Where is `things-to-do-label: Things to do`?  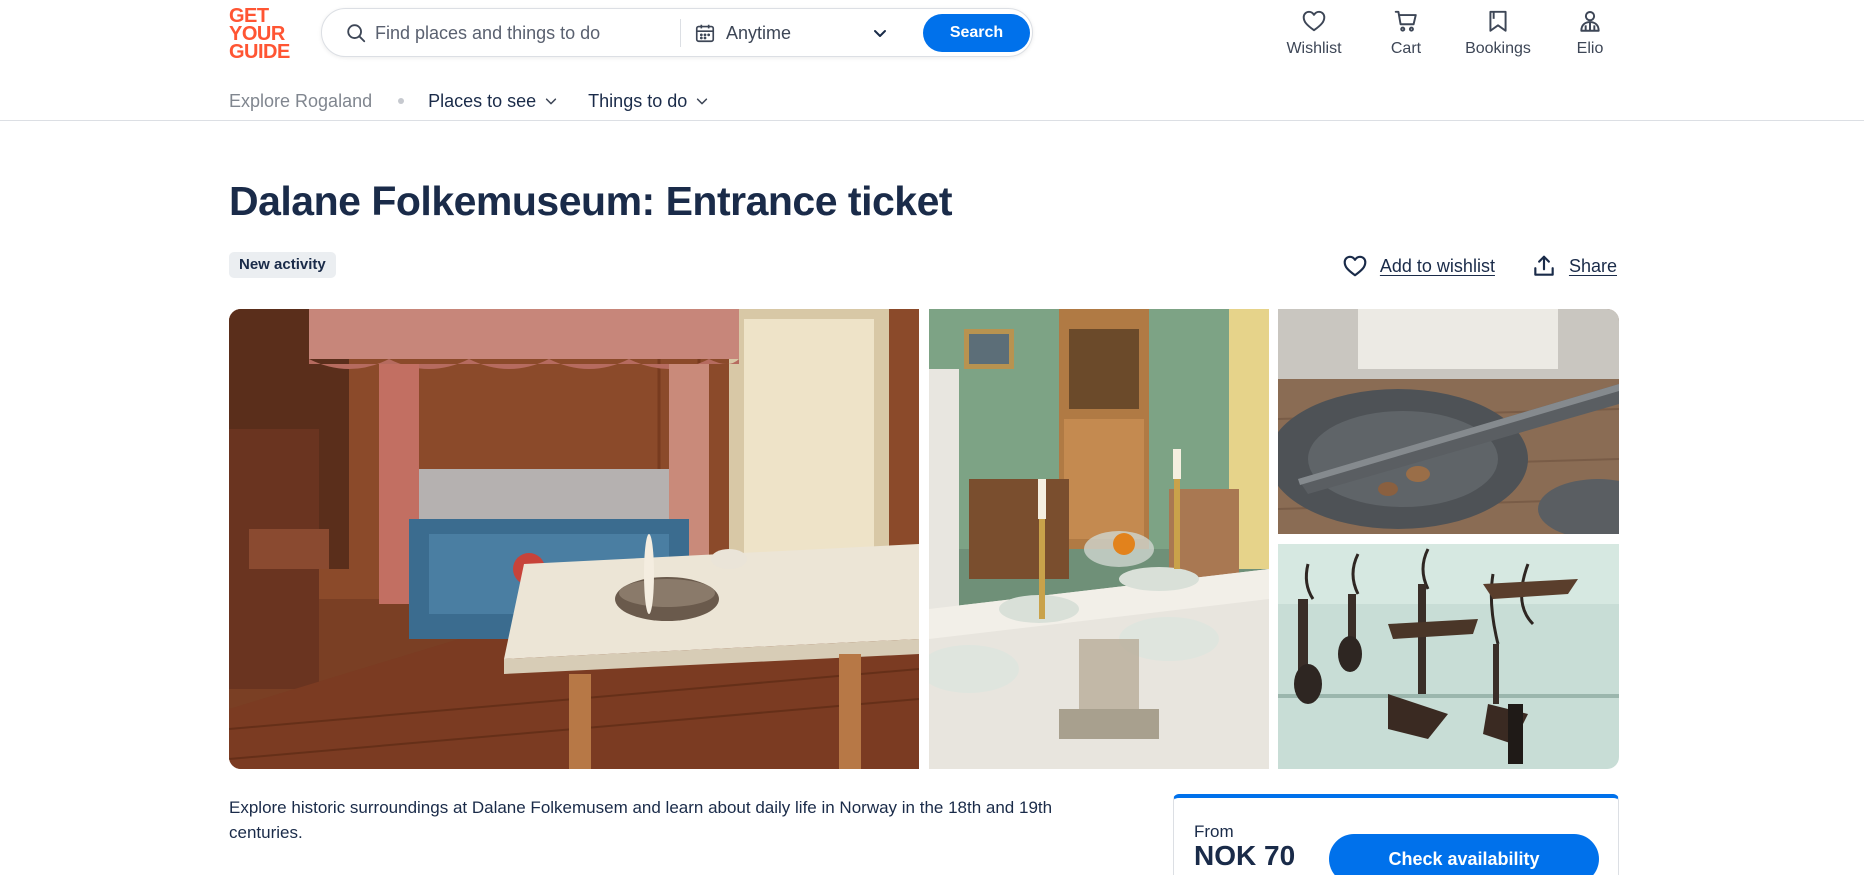
things-to-do-label: Things to do is located at coordinates (638, 100).